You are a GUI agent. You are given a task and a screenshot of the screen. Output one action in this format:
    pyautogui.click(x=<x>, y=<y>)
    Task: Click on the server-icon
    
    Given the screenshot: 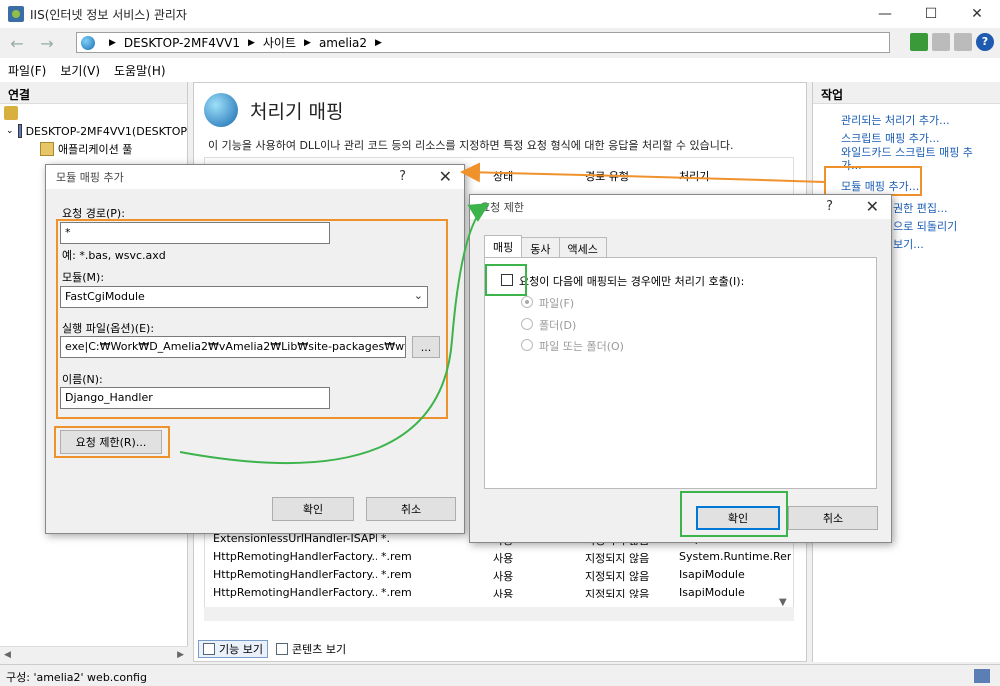 What is the action you would take?
    pyautogui.click(x=19, y=131)
    